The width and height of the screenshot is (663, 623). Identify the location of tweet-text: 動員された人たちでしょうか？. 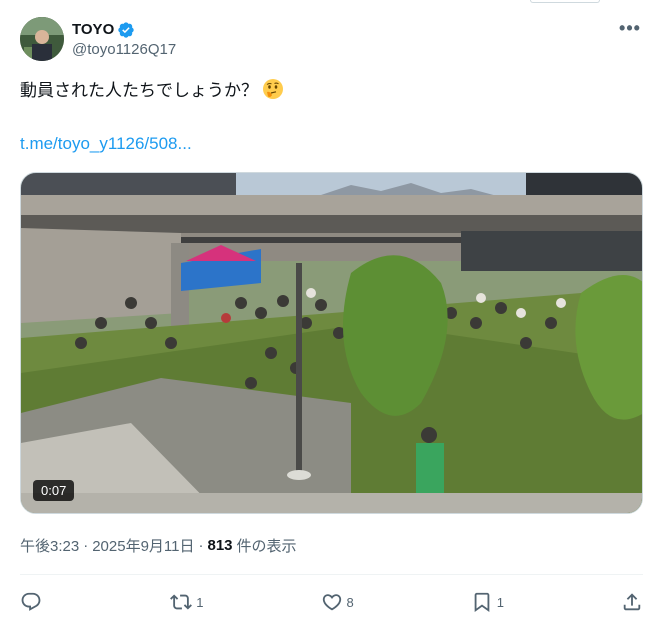
(152, 90).